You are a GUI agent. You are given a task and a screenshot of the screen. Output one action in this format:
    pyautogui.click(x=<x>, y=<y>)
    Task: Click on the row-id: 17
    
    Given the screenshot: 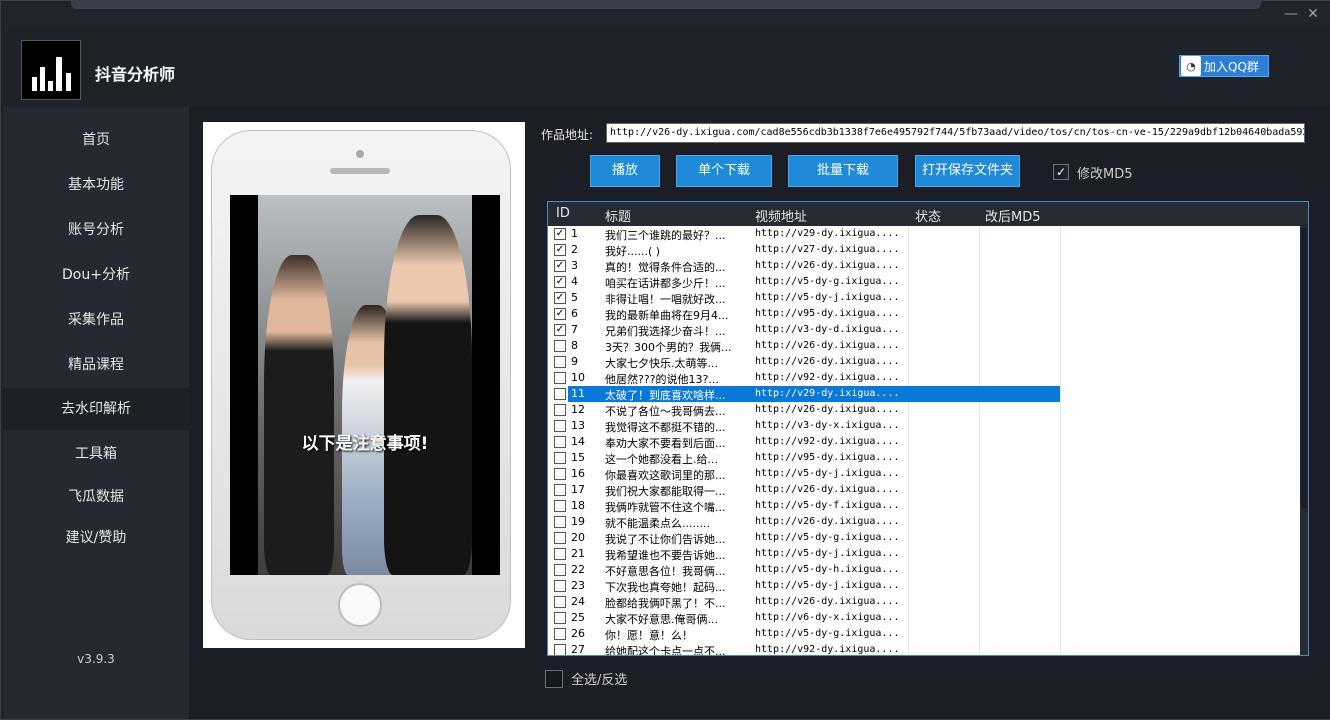 What is the action you would take?
    pyautogui.click(x=578, y=489)
    